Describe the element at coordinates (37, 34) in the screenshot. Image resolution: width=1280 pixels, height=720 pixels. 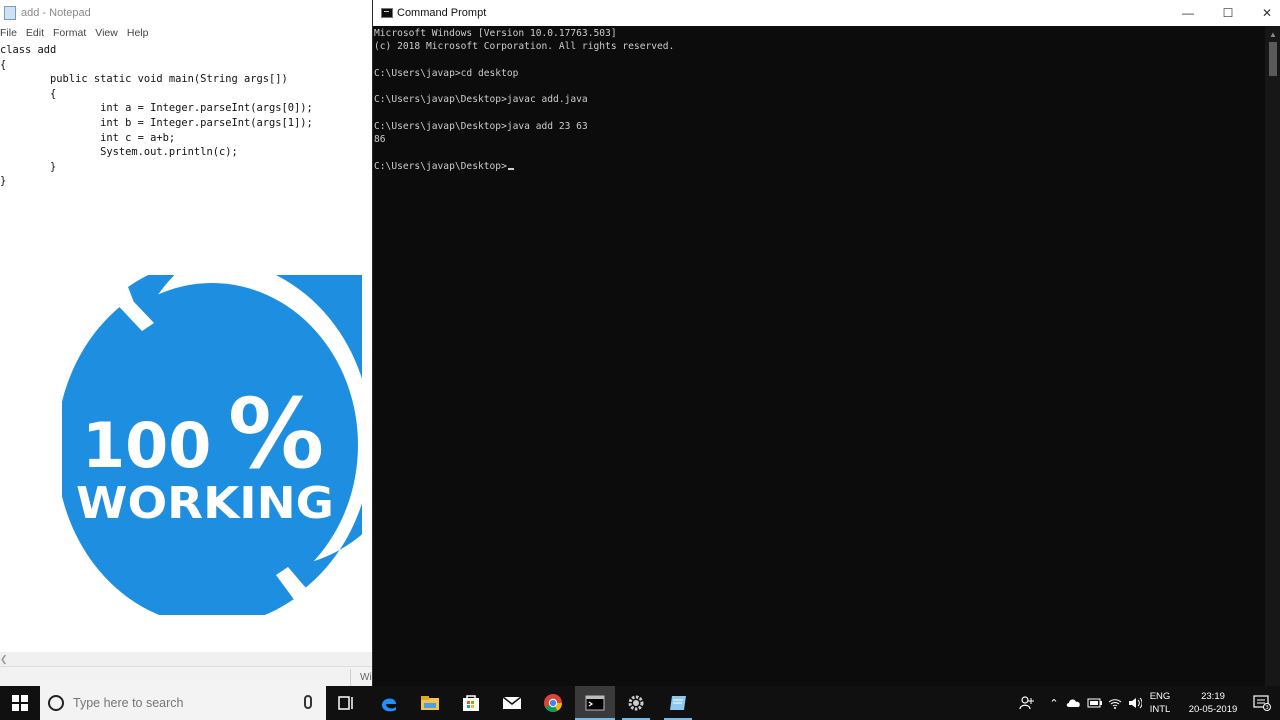
I see `menu-edit: Edit` at that location.